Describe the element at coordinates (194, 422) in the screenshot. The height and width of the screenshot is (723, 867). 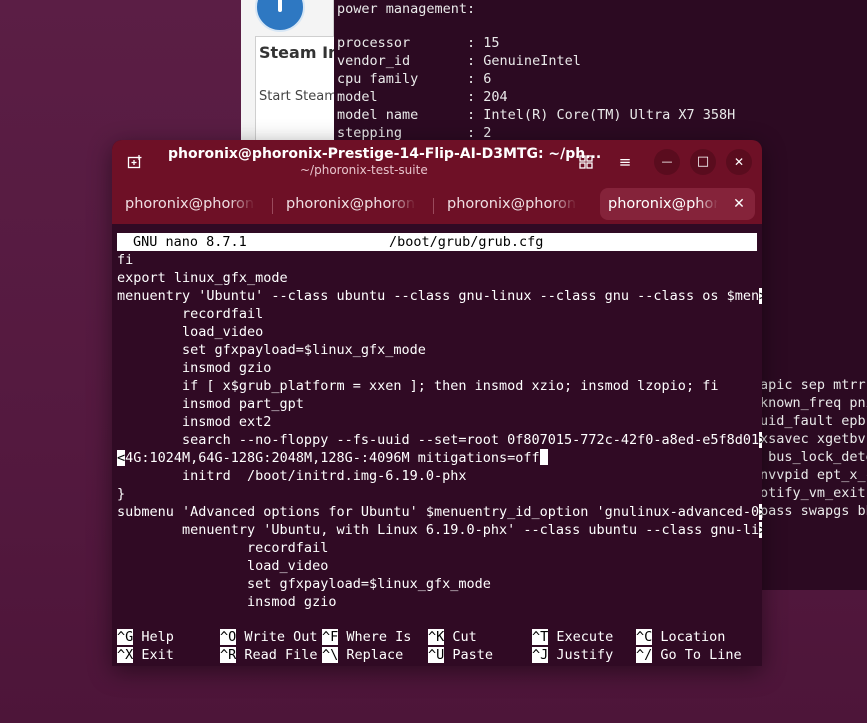
I see `code-line: insmod ext2` at that location.